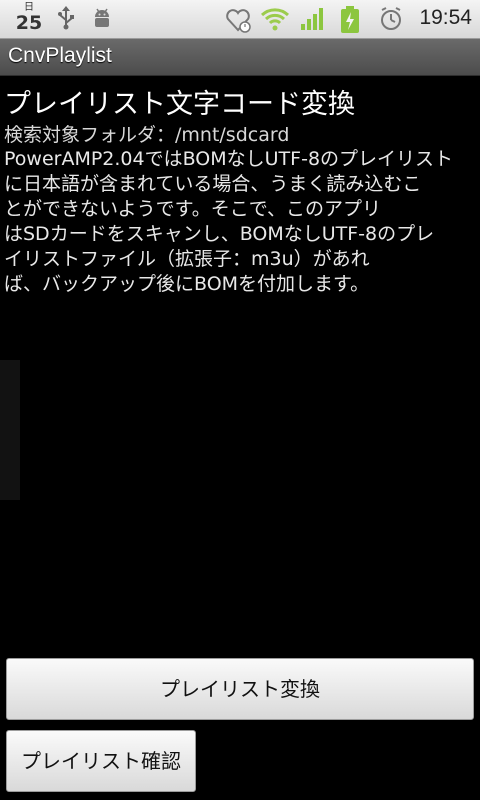 The image size is (480, 800). I want to click on description-line: ば、バックアップ後にBOMを付加します。, so click(187, 284).